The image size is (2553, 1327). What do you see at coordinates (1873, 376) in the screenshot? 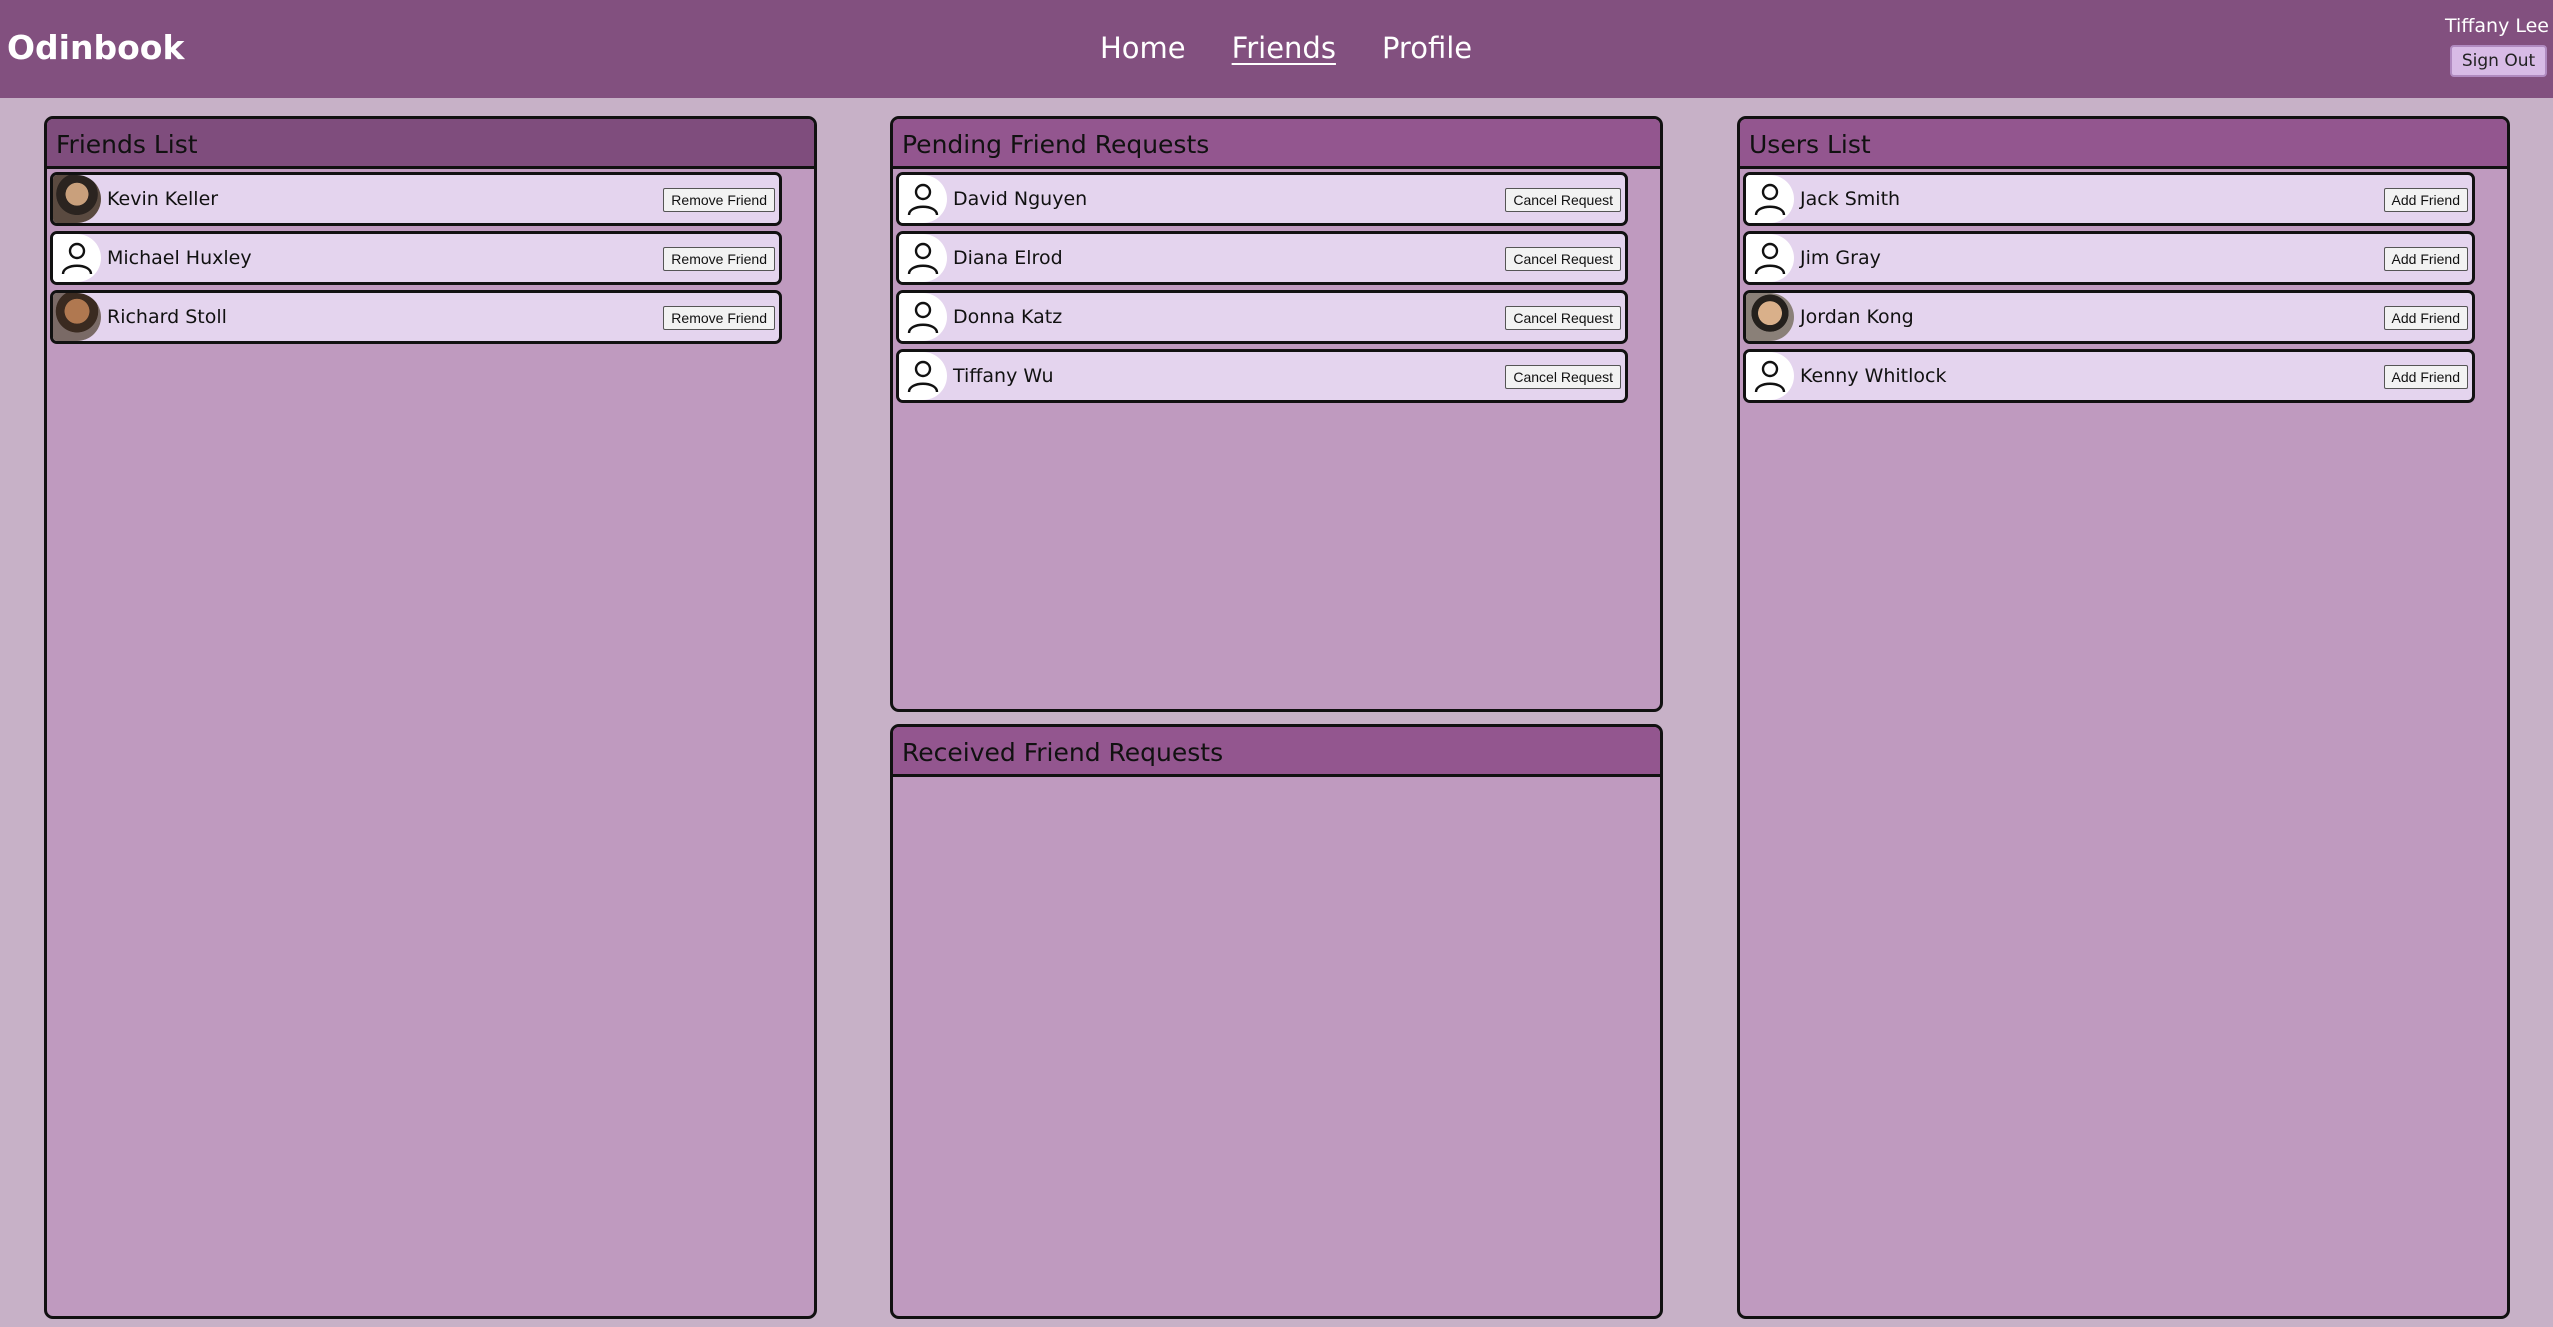
I see `user-name: Kenny Whitlock` at bounding box center [1873, 376].